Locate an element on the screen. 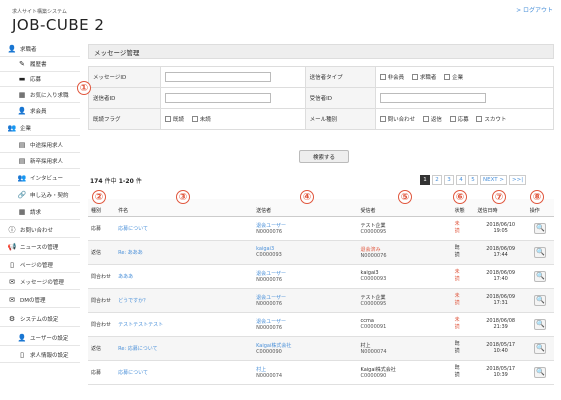  sender-type-jobseeker: 求職者 is located at coordinates (423, 77).